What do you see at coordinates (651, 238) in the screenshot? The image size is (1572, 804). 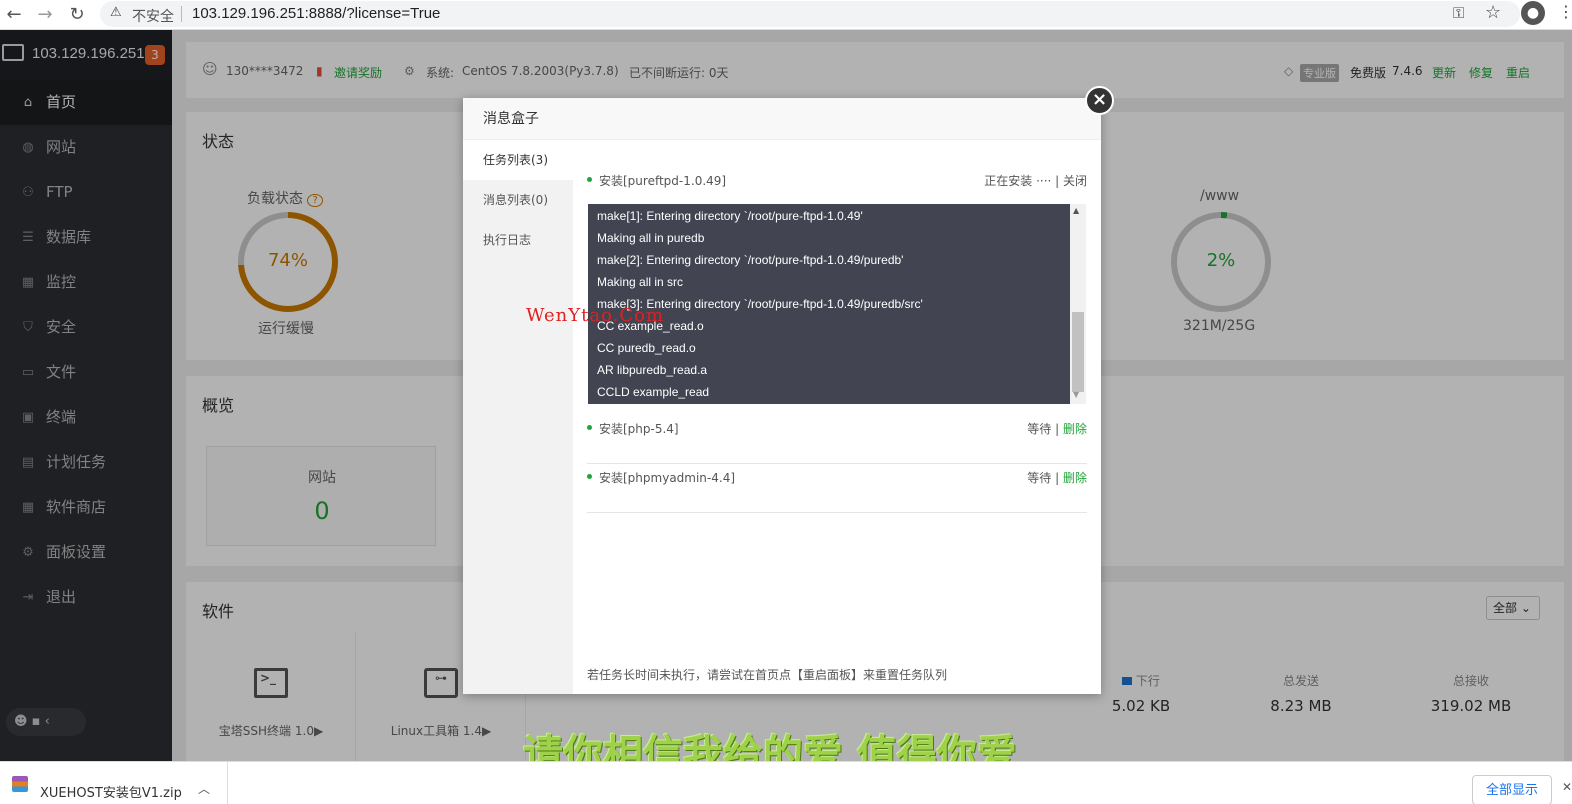 I see `log-line: Making all in puredb` at bounding box center [651, 238].